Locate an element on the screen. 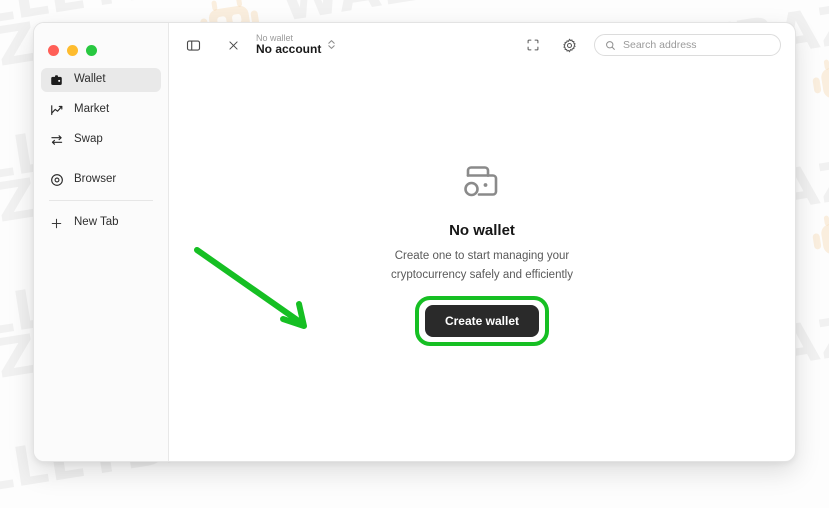  sidebar-item-market: Market is located at coordinates (101, 110).